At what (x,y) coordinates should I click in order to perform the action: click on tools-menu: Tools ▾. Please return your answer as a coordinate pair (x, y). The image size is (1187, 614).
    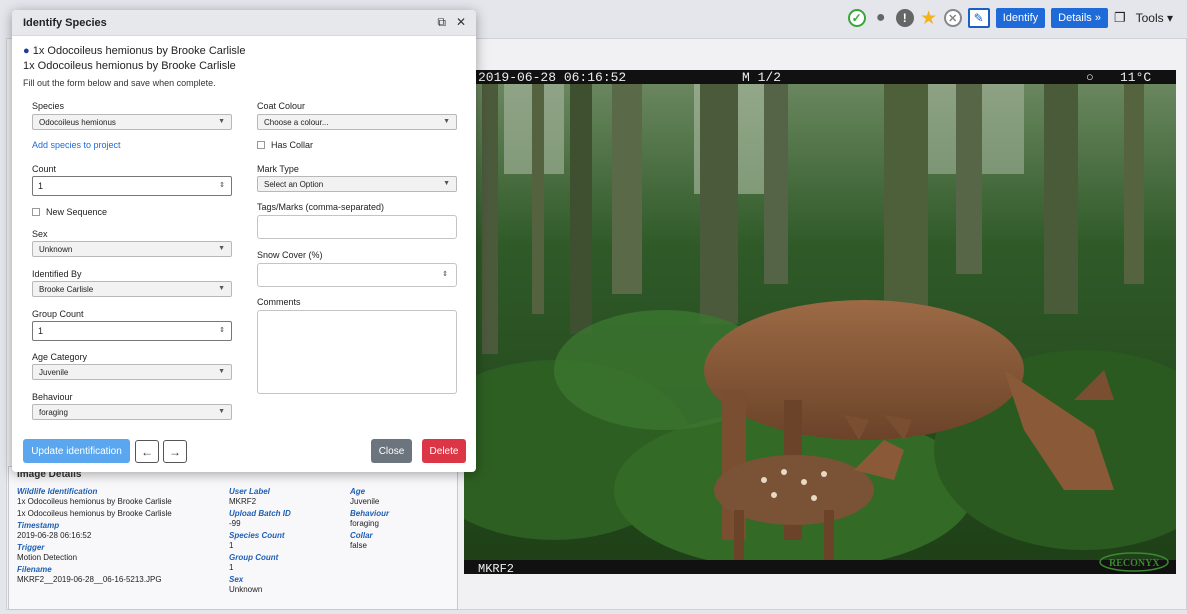
    Looking at the image, I should click on (1154, 18).